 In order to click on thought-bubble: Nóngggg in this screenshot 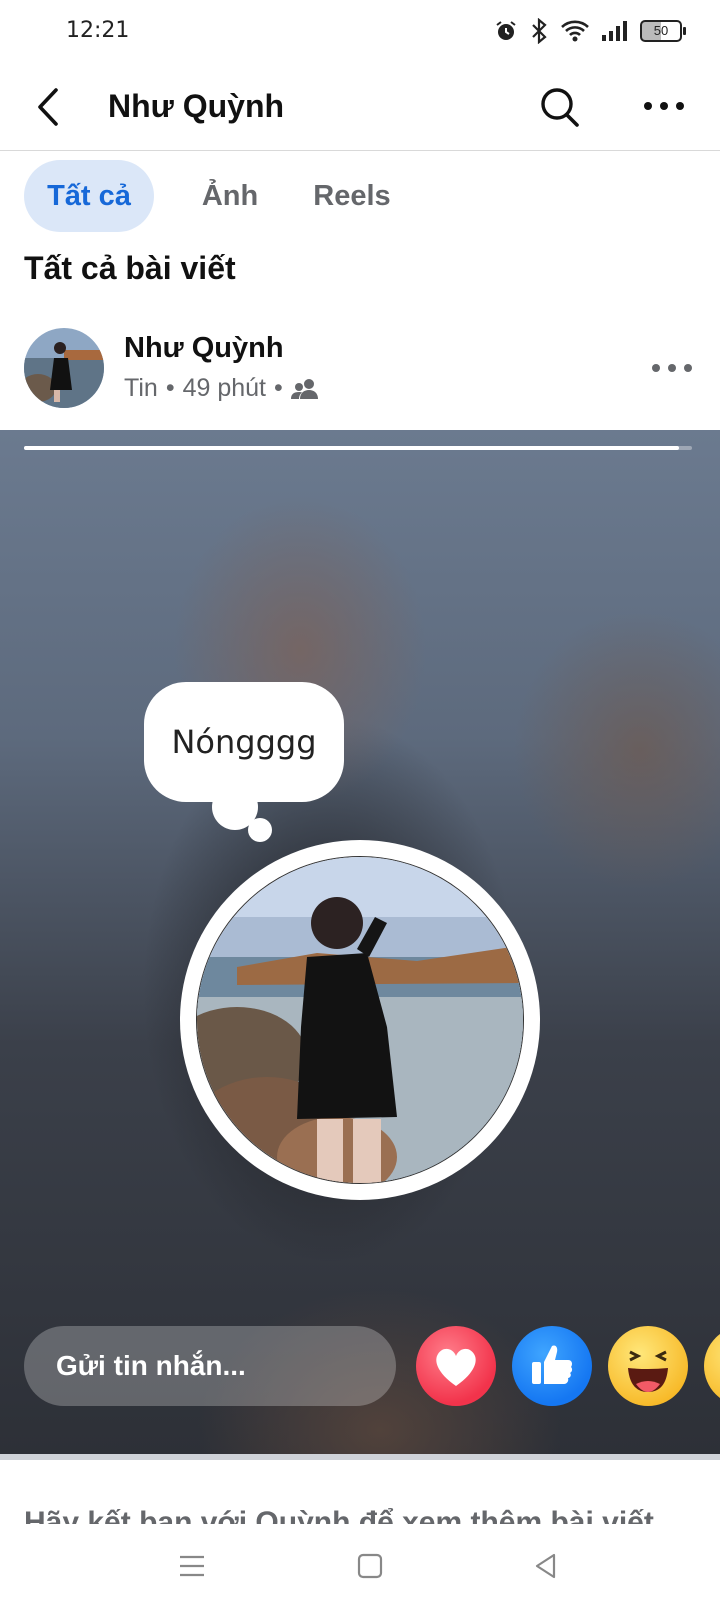, I will do `click(244, 742)`.